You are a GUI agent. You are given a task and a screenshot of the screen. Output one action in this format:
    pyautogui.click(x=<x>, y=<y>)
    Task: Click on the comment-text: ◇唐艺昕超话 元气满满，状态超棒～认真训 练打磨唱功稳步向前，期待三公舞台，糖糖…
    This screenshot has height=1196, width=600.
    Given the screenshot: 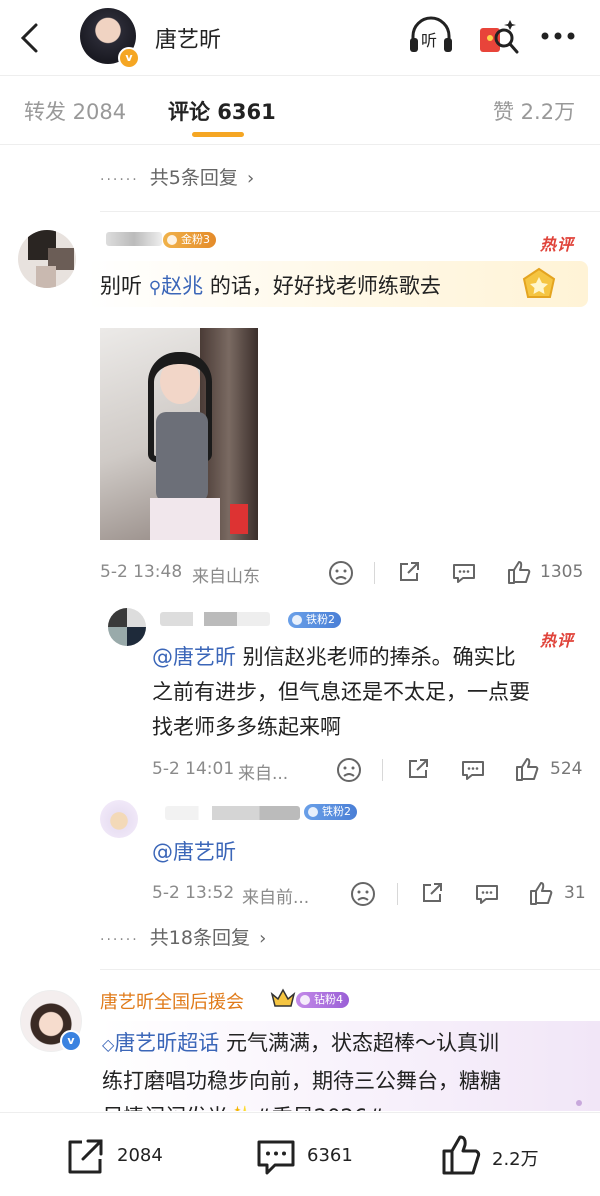 What is the action you would take?
    pyautogui.click(x=350, y=1066)
    